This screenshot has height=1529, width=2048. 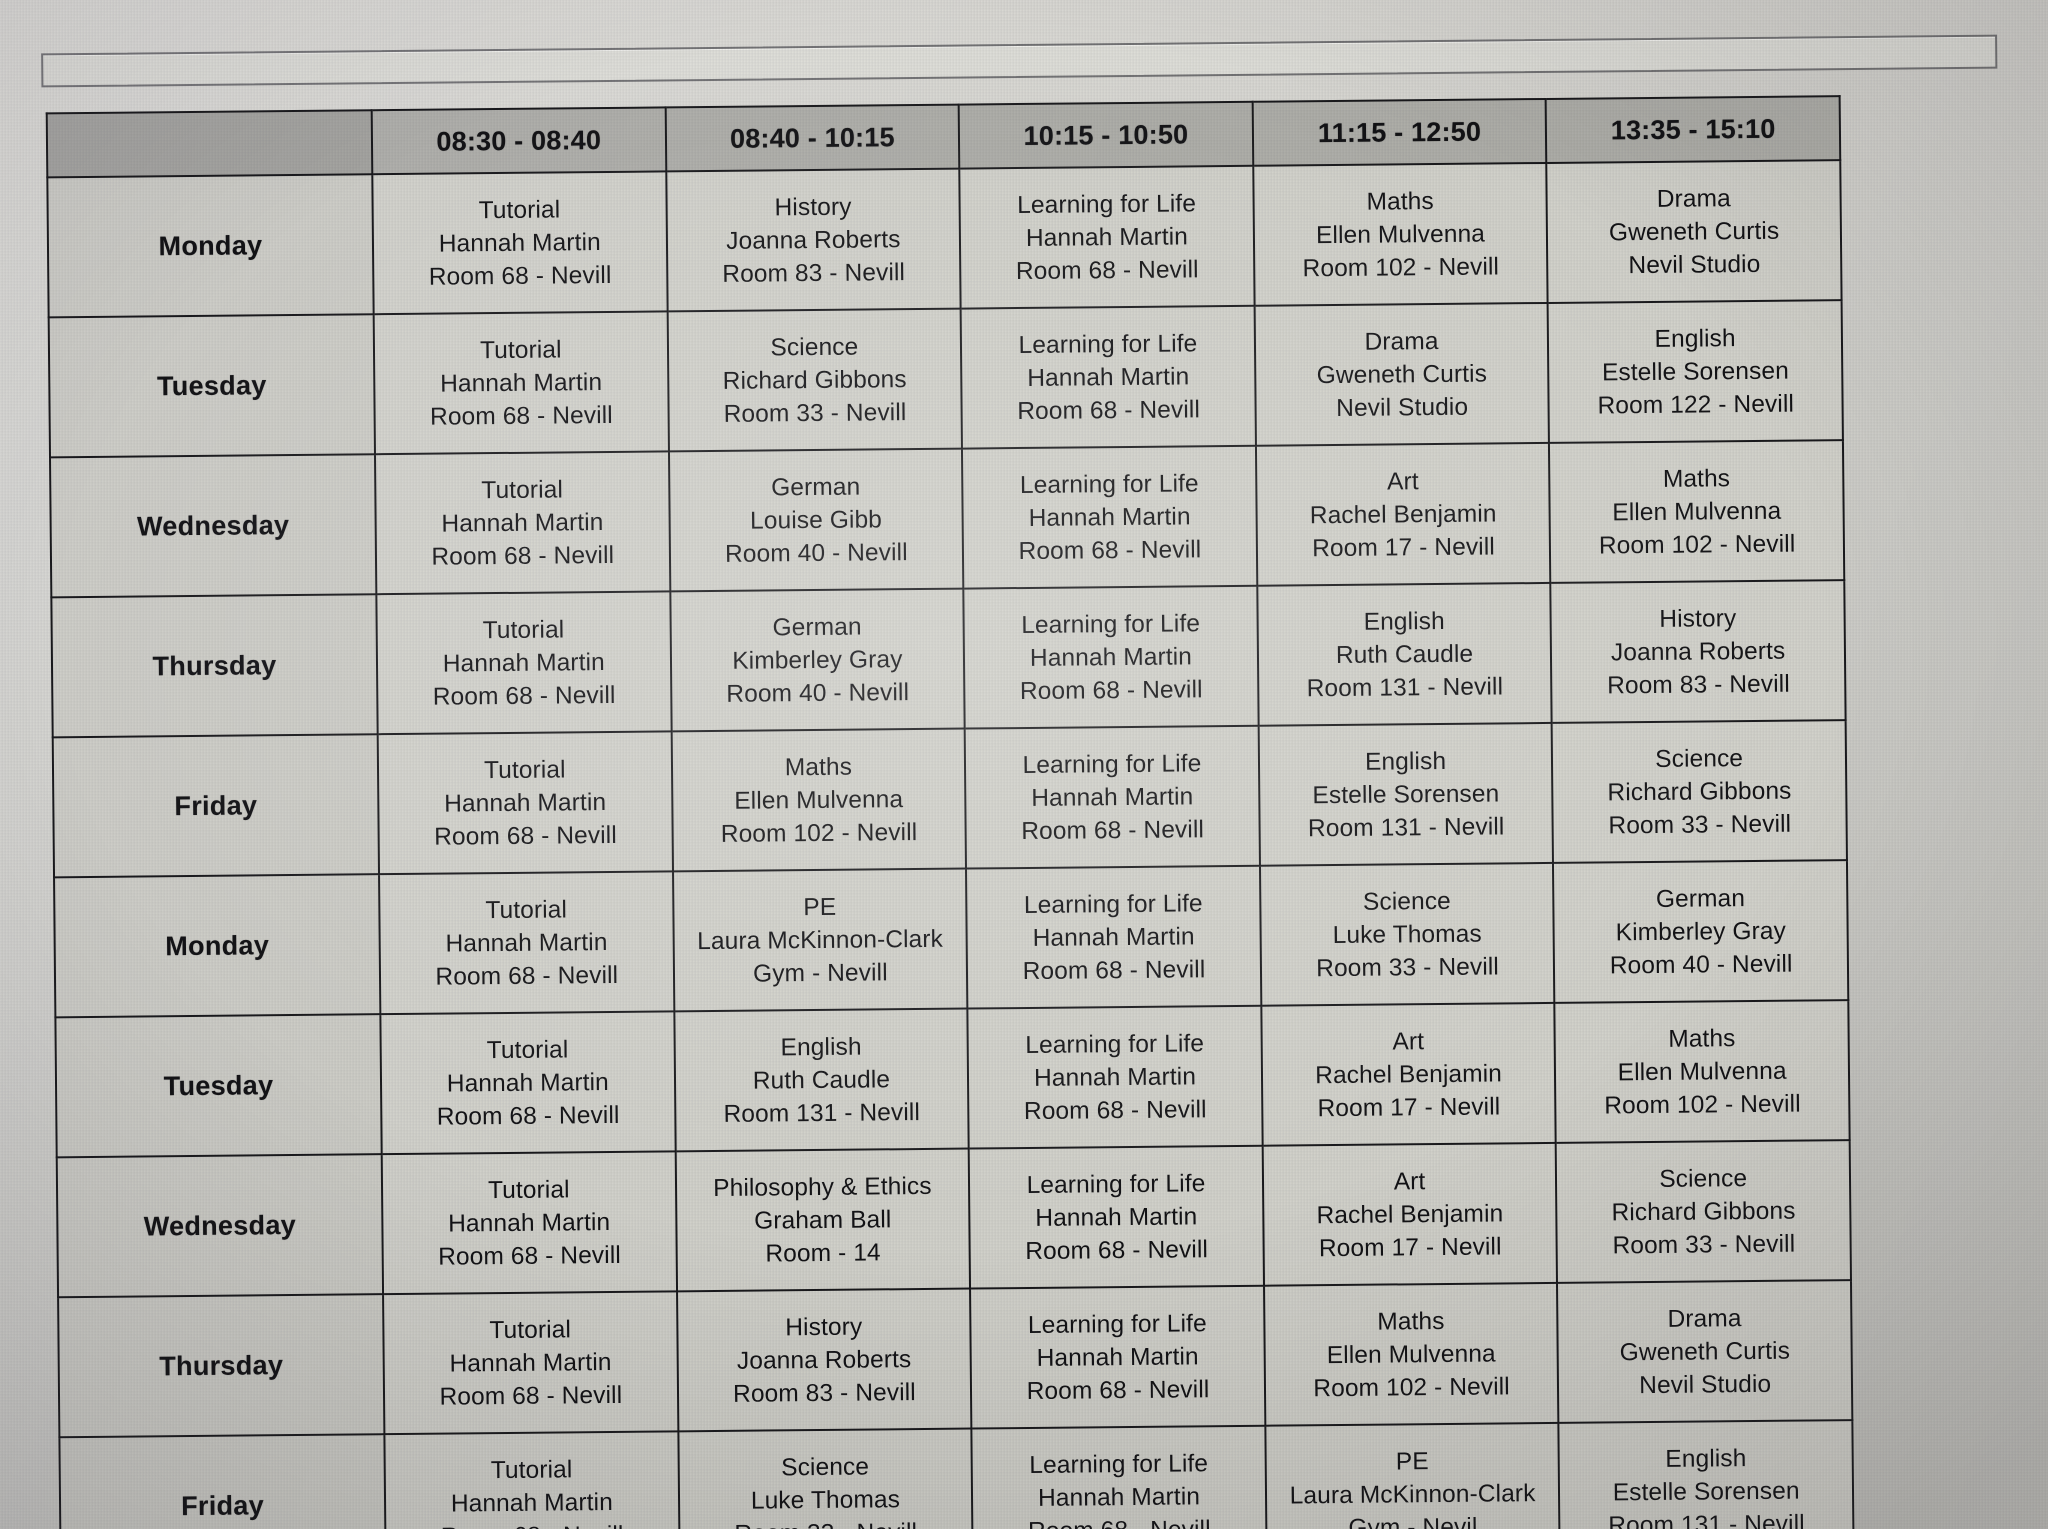 I want to click on day-label-5: Monday, so click(x=217, y=946).